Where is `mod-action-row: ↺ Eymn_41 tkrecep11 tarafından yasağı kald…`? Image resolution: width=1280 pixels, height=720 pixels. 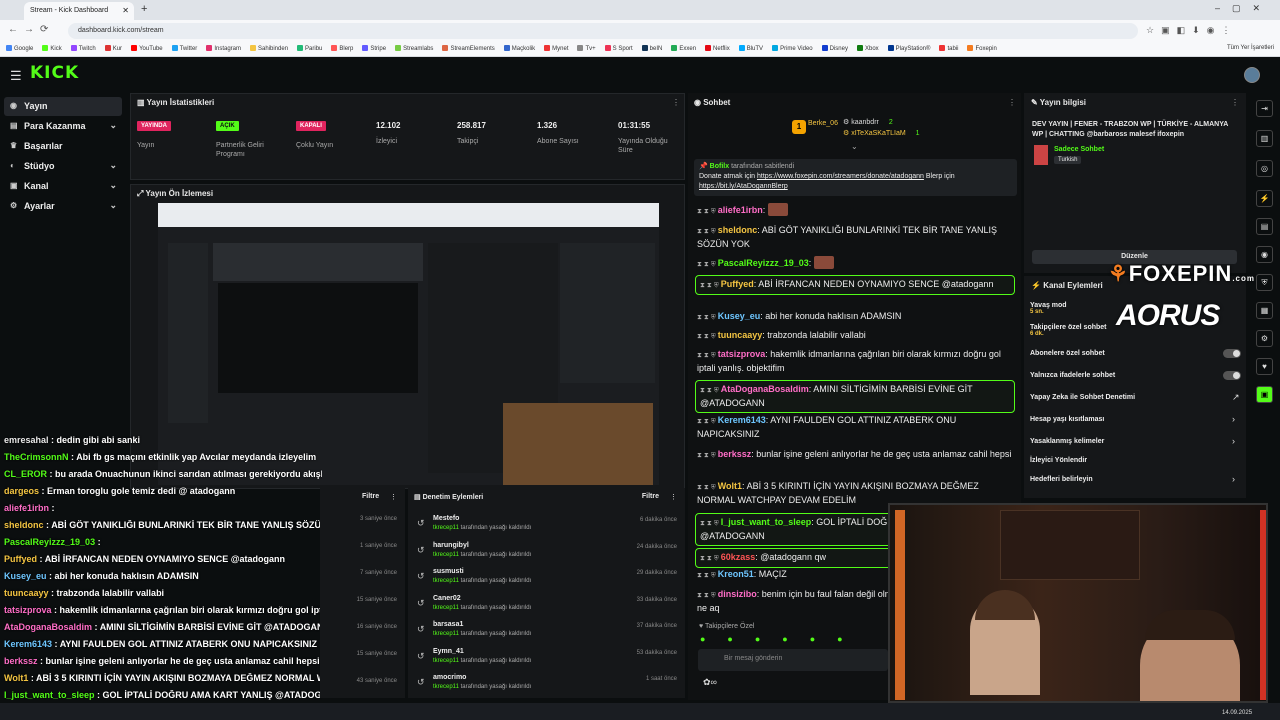
mod-action-row: ↺ Eymn_41 tkrecep11 tarafından yasağı kald… is located at coordinates (546, 658).